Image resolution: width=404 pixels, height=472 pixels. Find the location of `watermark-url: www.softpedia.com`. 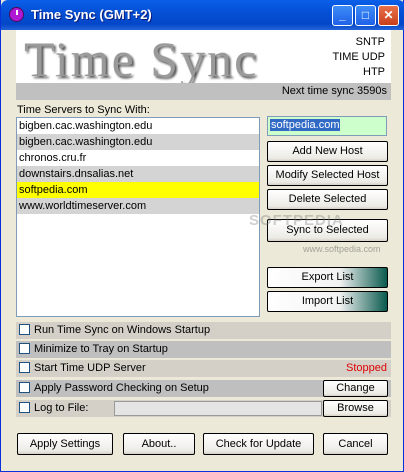

watermark-url: www.softpedia.com is located at coordinates (342, 249).